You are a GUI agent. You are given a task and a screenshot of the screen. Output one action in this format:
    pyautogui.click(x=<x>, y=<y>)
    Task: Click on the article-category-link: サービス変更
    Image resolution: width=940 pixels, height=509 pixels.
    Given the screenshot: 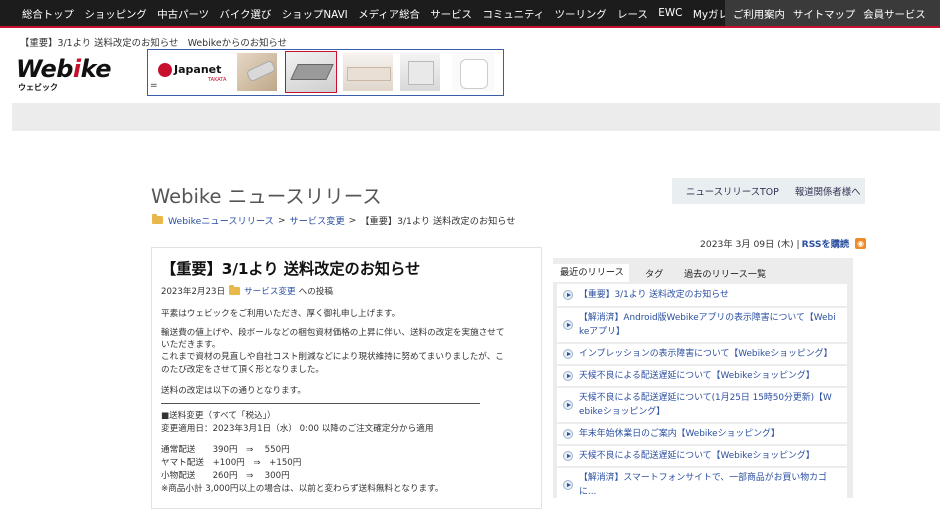 What is the action you would take?
    pyautogui.click(x=270, y=291)
    